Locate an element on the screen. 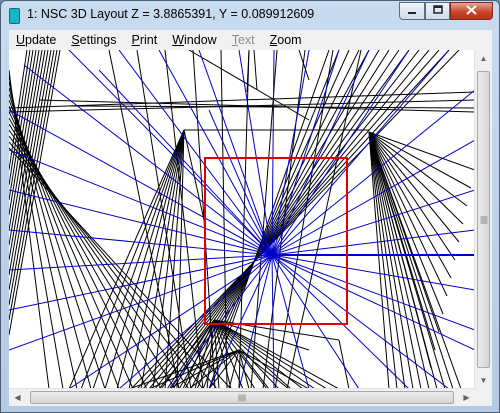  menu-accelerator: W is located at coordinates (178, 40).